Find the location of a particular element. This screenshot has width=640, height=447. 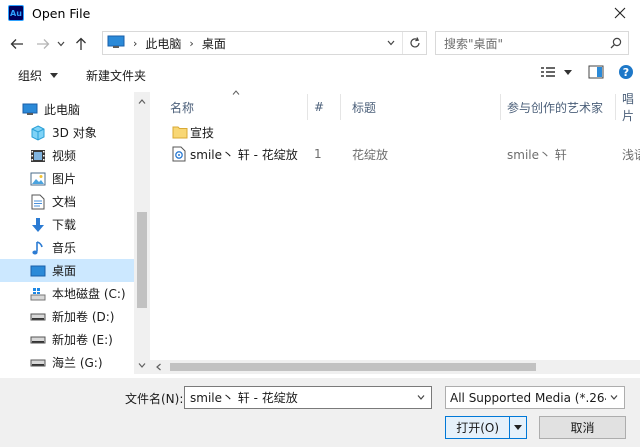

chevron-up-icon is located at coordinates (142, 101).